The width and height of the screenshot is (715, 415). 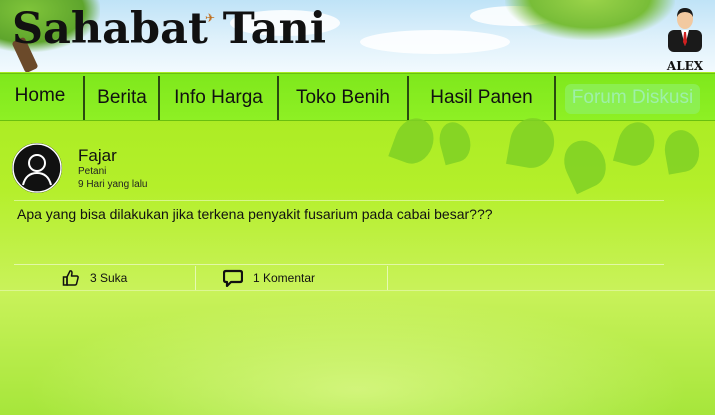 What do you see at coordinates (357, 290) in the screenshot?
I see `post-bottom-divider` at bounding box center [357, 290].